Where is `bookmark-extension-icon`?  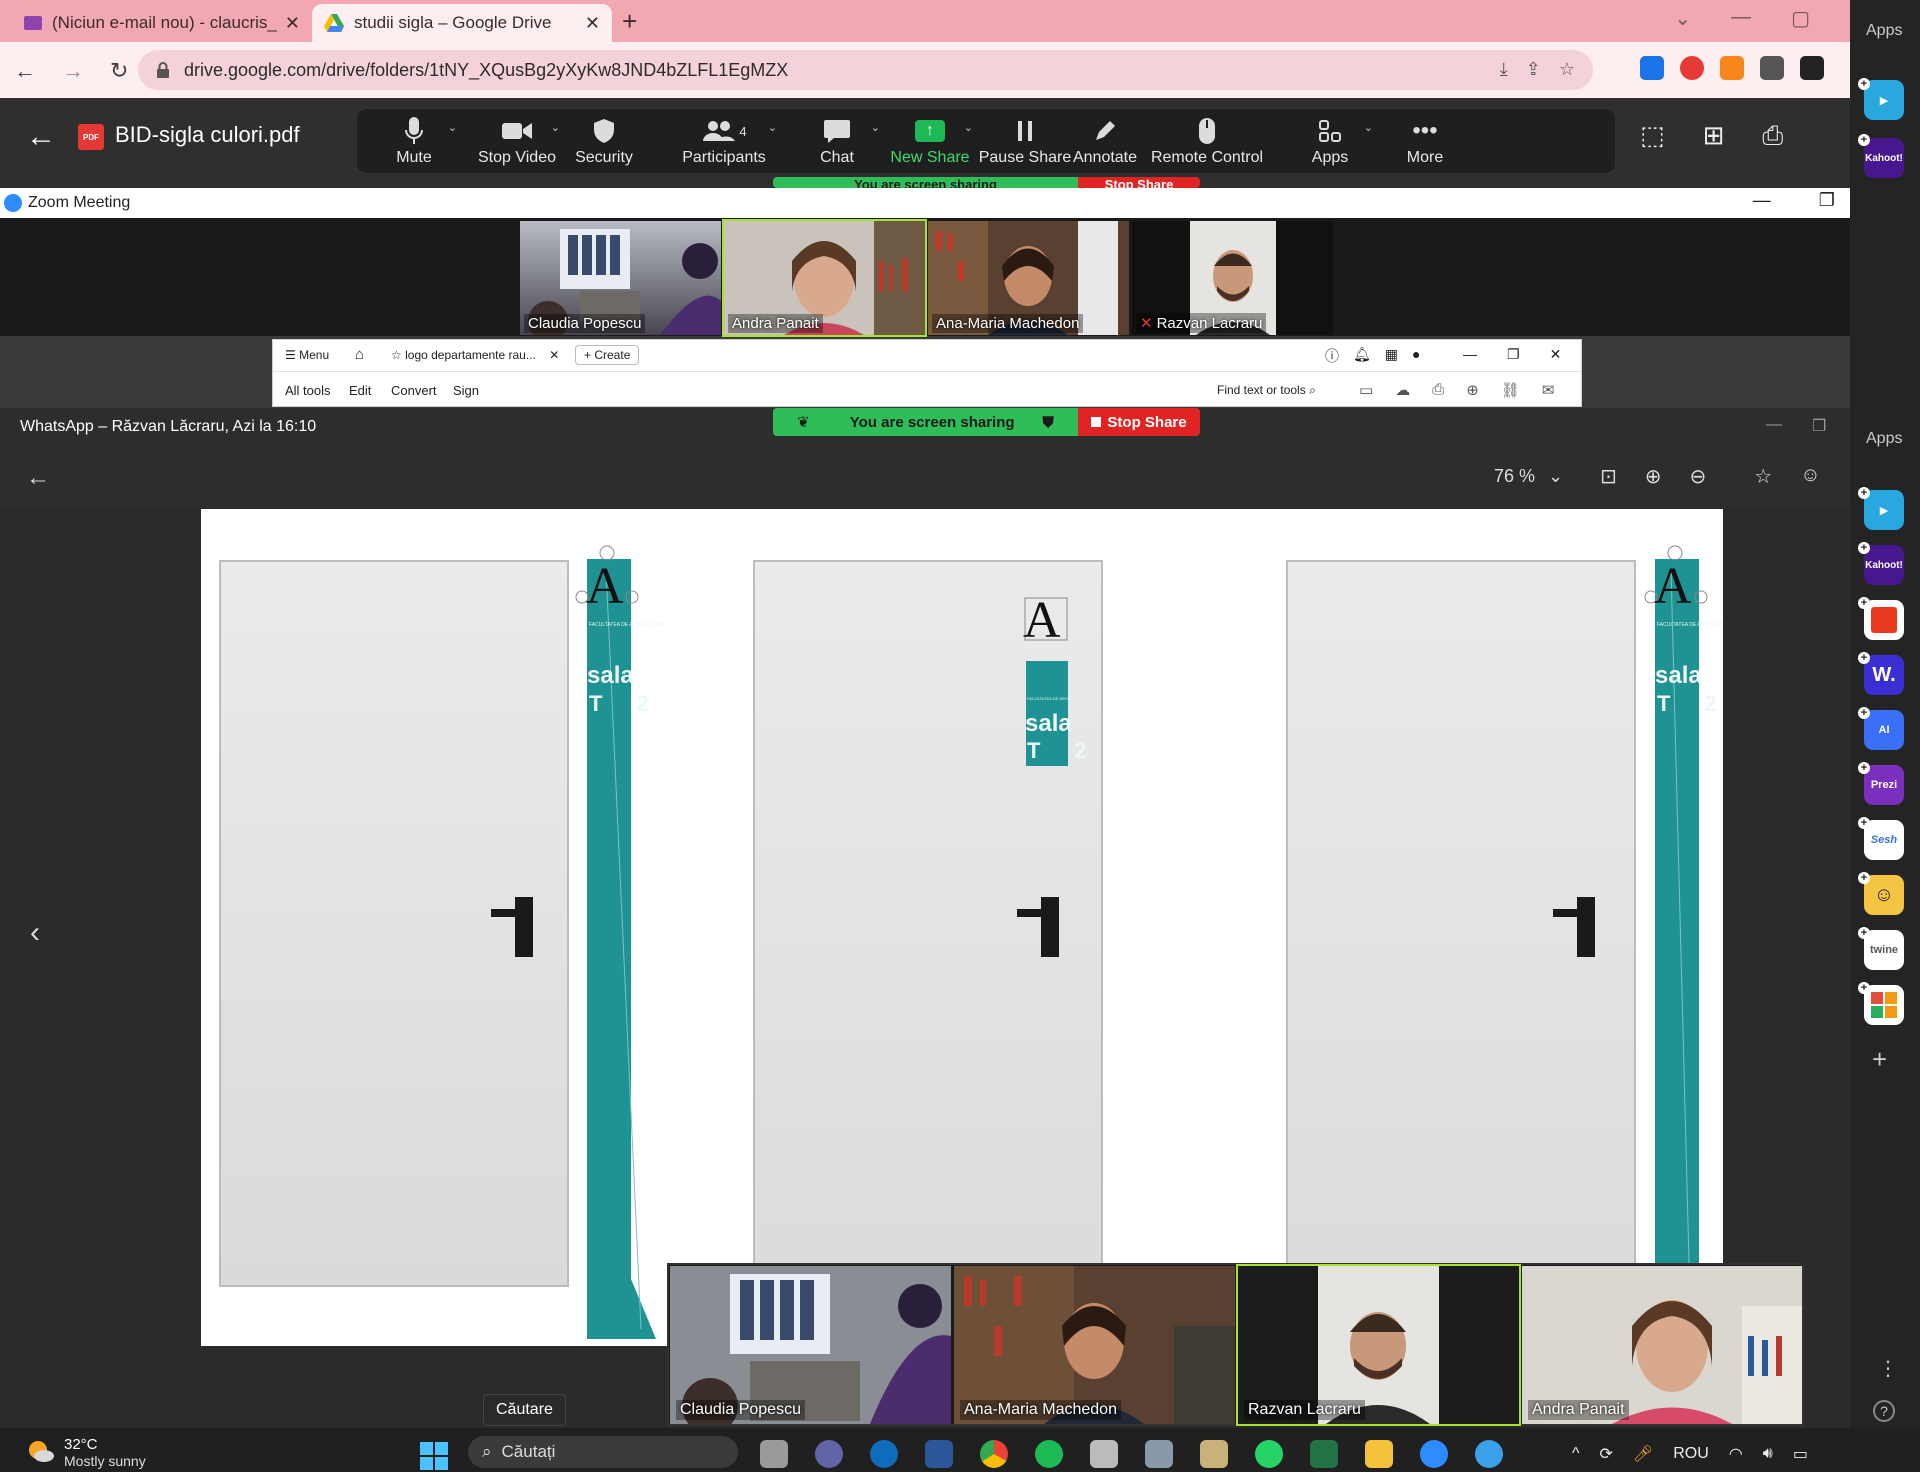 bookmark-extension-icon is located at coordinates (1652, 68).